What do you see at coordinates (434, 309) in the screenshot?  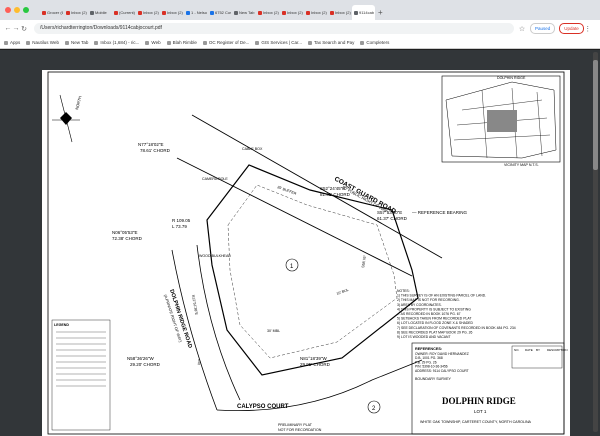 I see `note-line: 4) THIS PROPERTY IS SUBJECT TO EXISTING` at bounding box center [434, 309].